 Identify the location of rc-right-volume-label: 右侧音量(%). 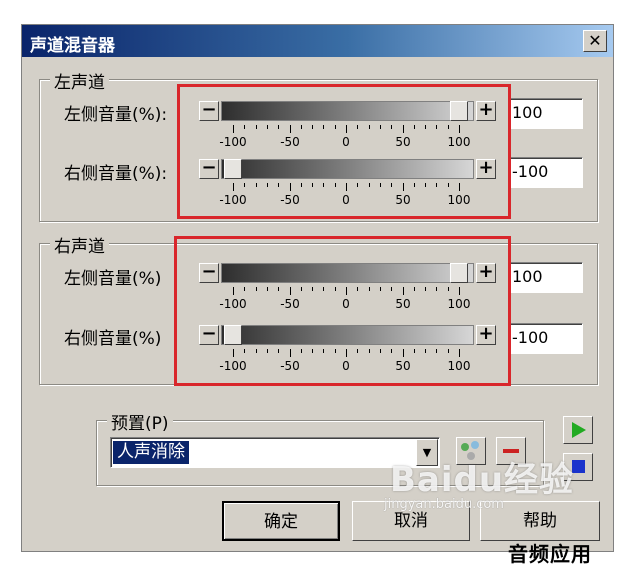
(113, 339).